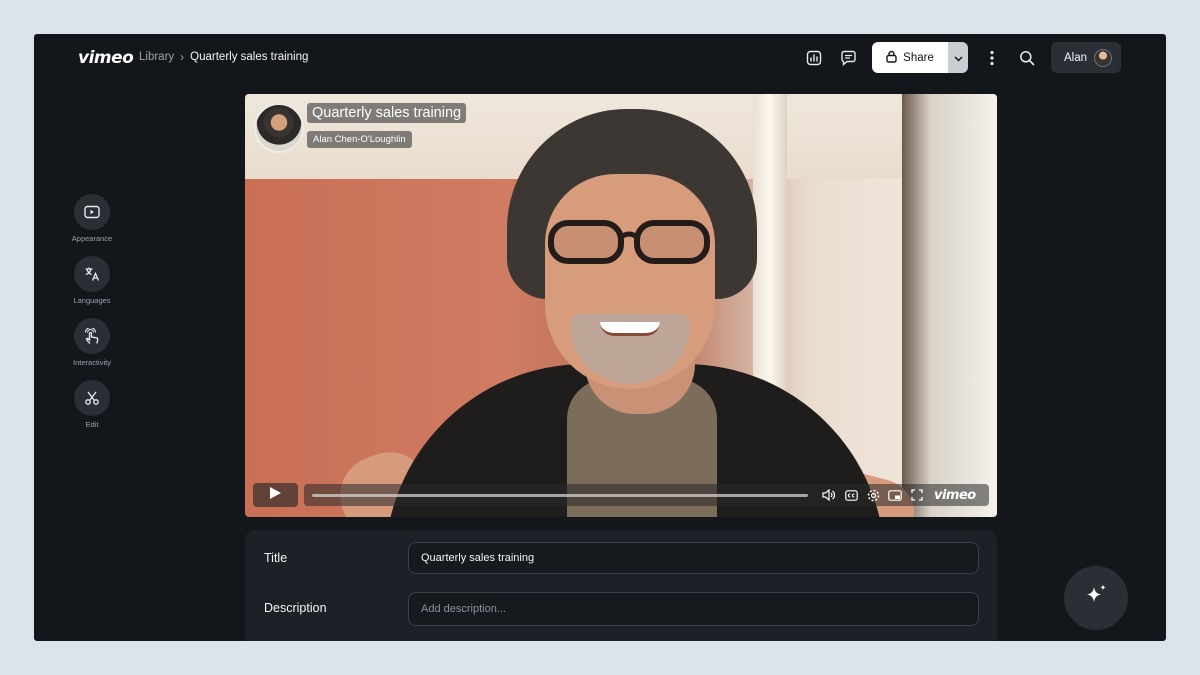  What do you see at coordinates (92, 336) in the screenshot?
I see `tap-icon` at bounding box center [92, 336].